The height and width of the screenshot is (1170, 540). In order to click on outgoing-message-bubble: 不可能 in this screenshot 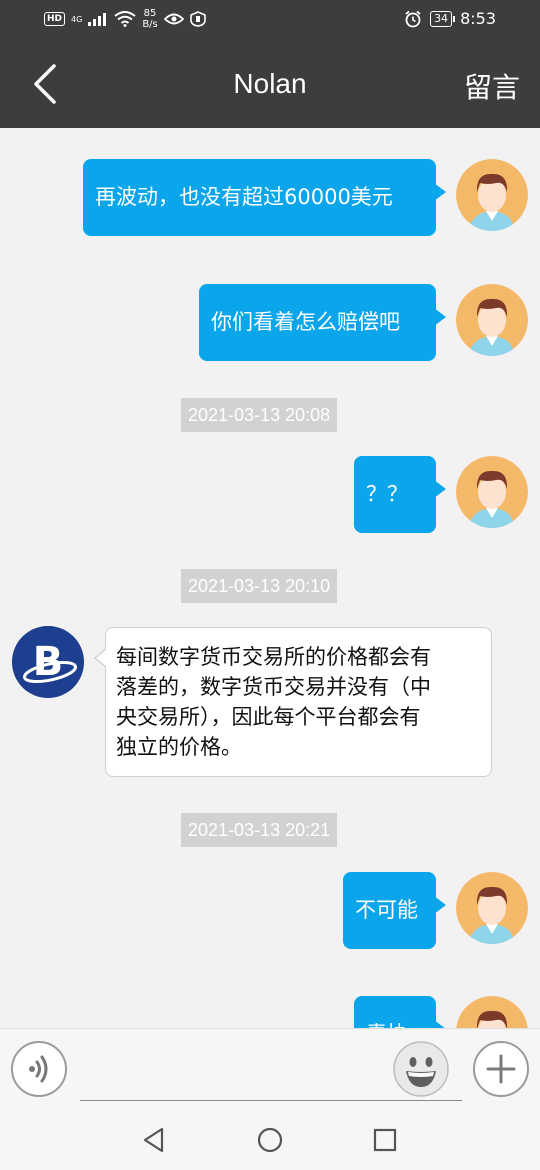, I will do `click(394, 910)`.